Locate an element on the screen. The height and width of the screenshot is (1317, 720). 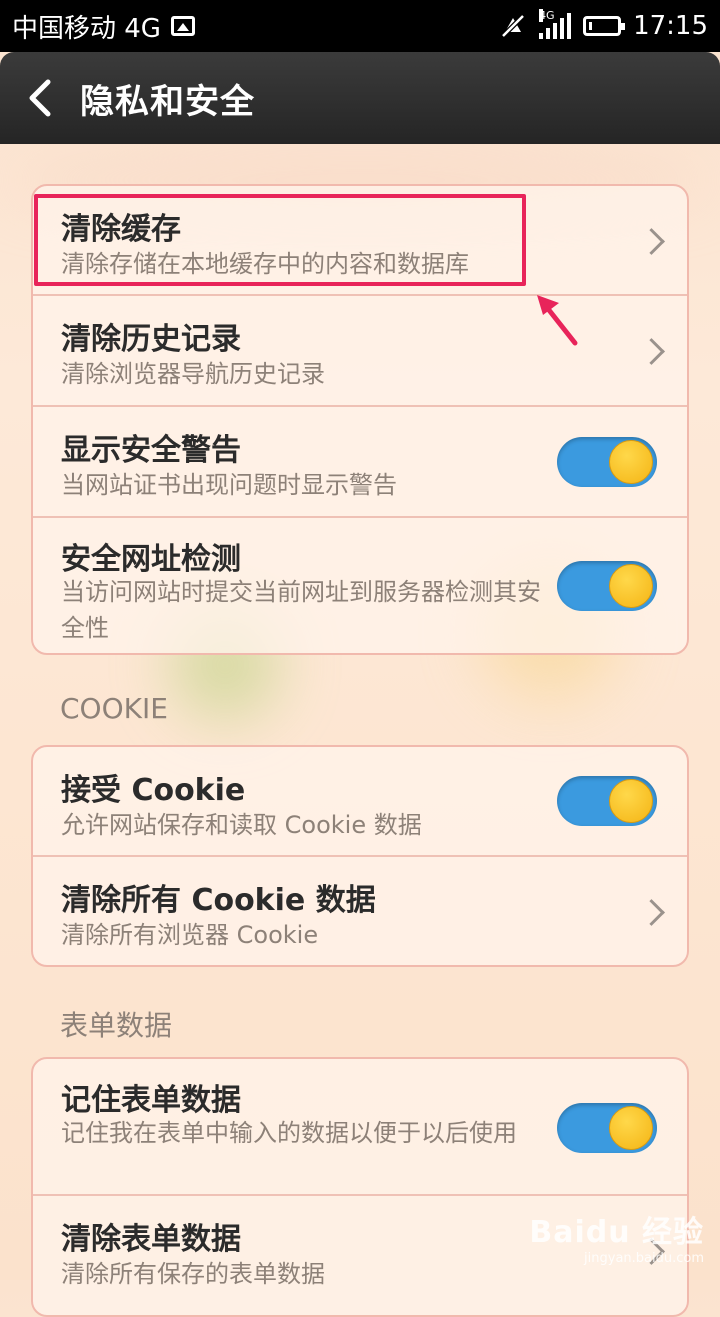
row-subtitle: 清除所有保存的表单数据 is located at coordinates (193, 1274).